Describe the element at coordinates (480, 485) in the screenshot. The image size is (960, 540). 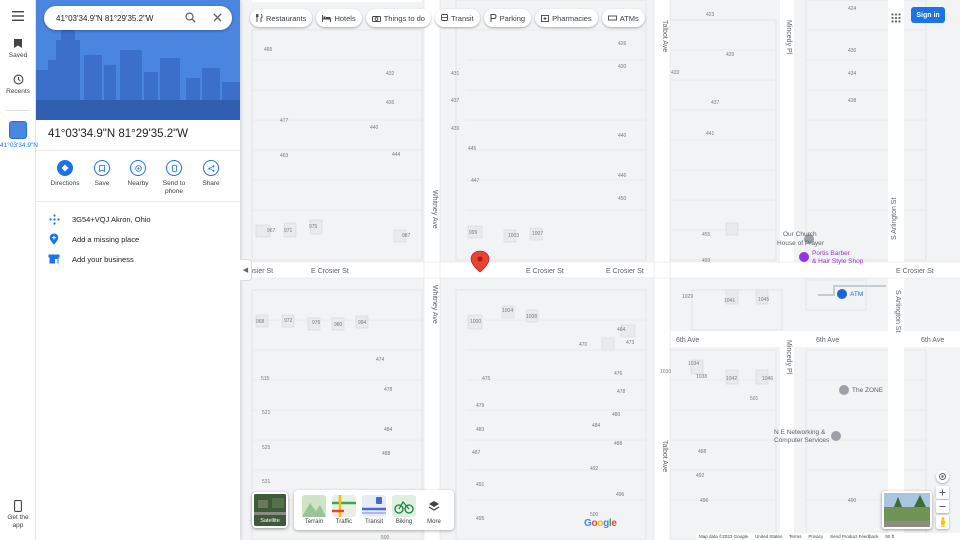
I see `svg-text: 491` at that location.